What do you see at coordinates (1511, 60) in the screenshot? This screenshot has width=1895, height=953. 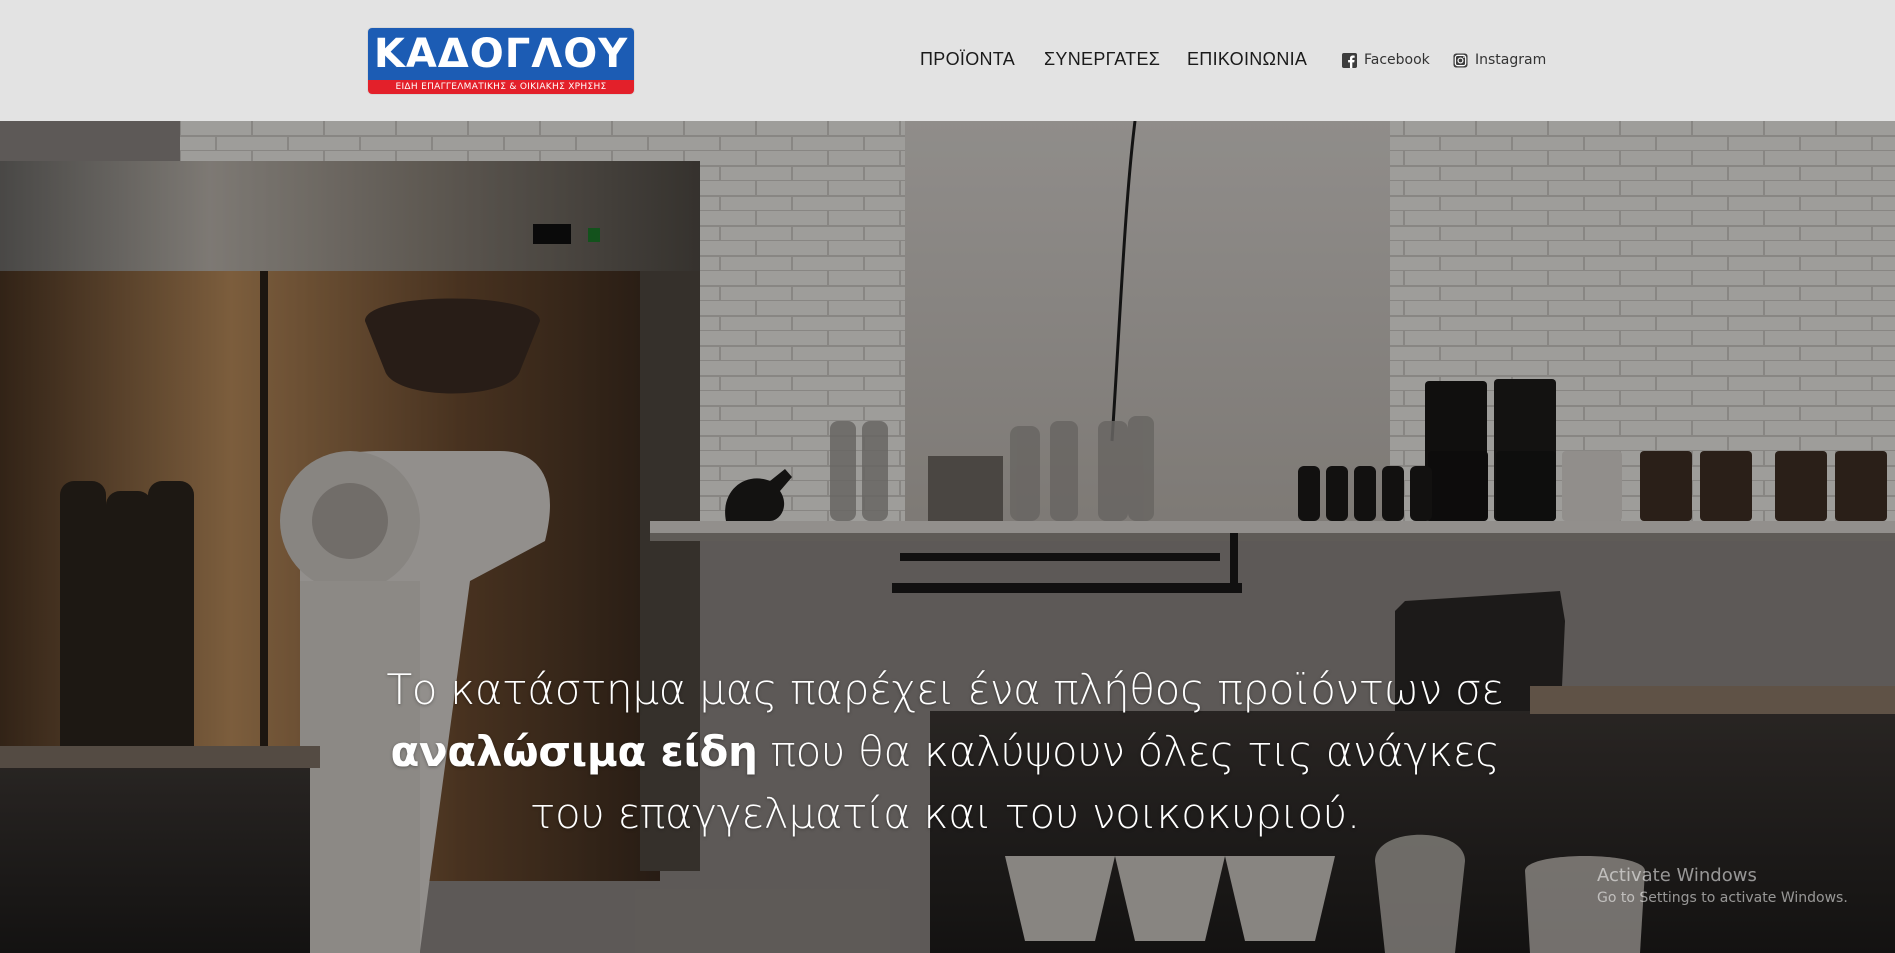 I see `instagram-label: Instagram` at bounding box center [1511, 60].